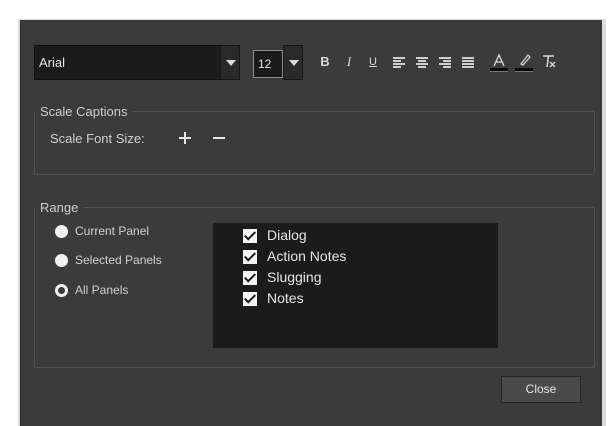  Describe the element at coordinates (355, 285) in the screenshot. I see `caption-types-list: Dialog Action Notes Slugging Notes` at that location.